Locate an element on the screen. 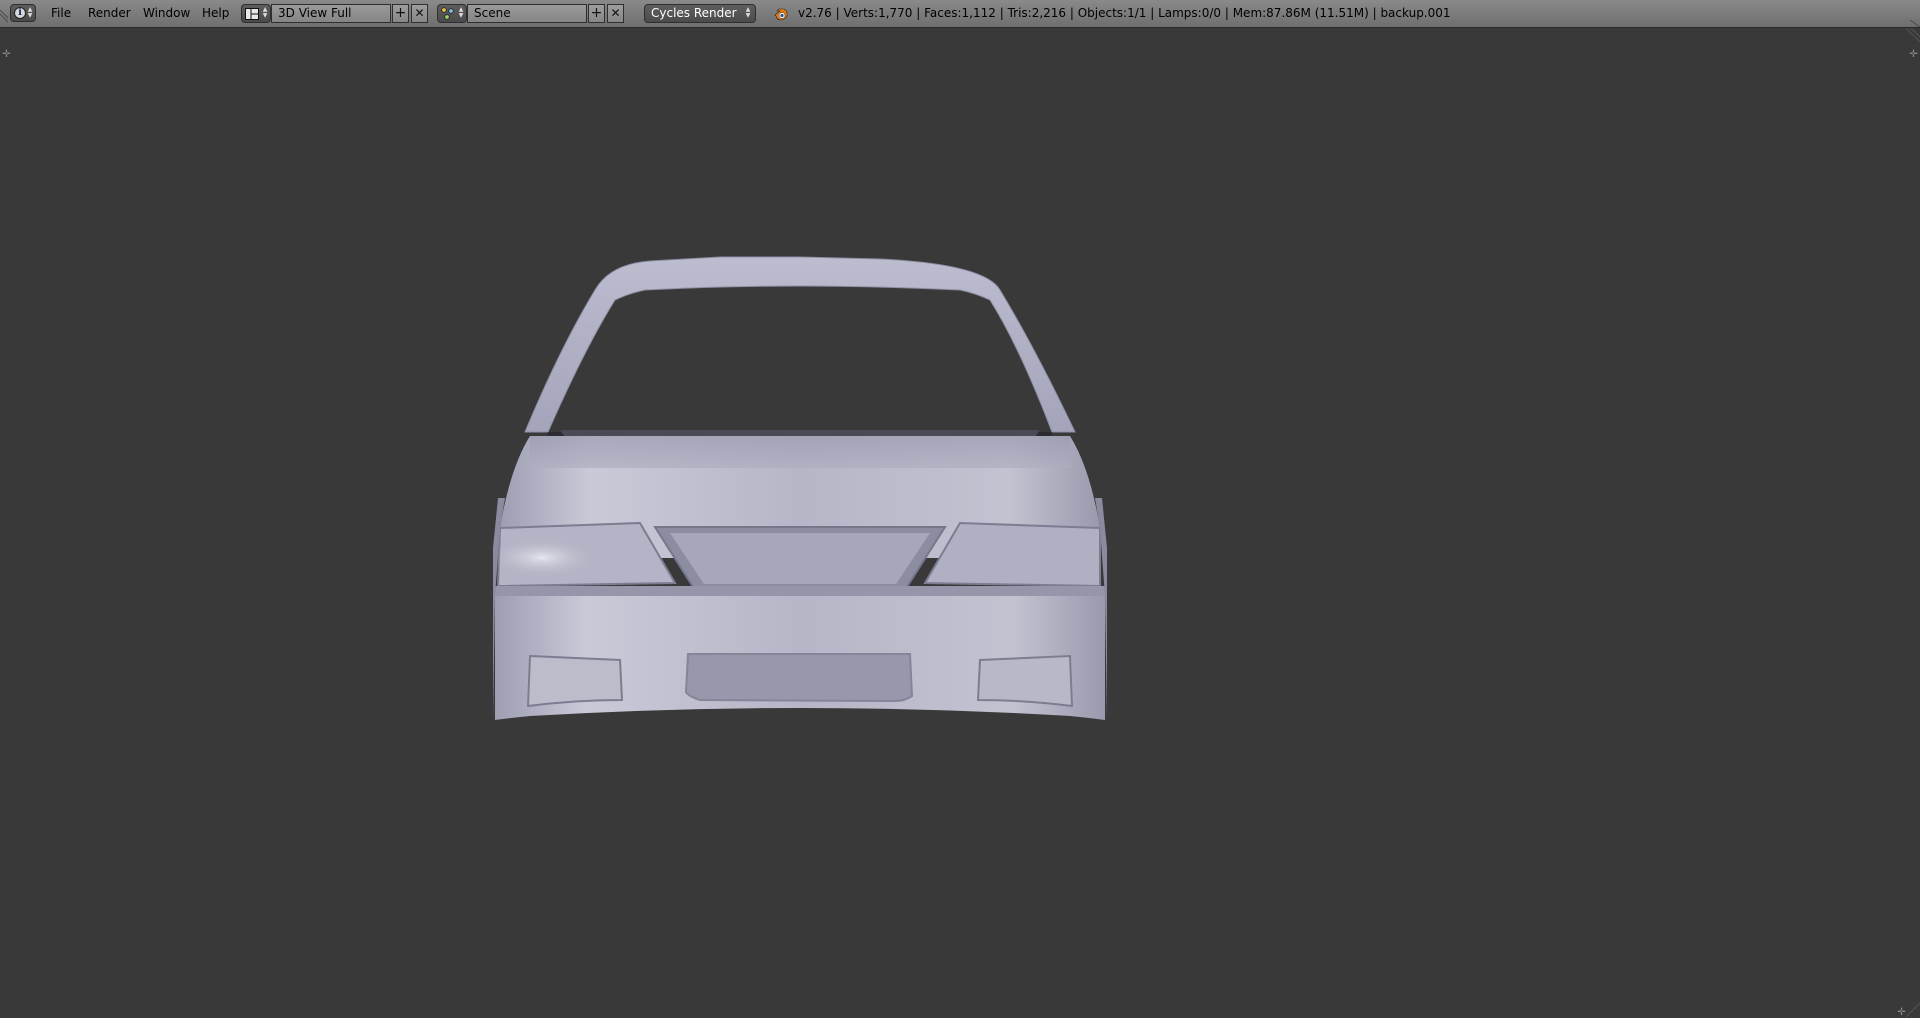 This screenshot has width=1920, height=1018. screen-layout-icon is located at coordinates (252, 14).